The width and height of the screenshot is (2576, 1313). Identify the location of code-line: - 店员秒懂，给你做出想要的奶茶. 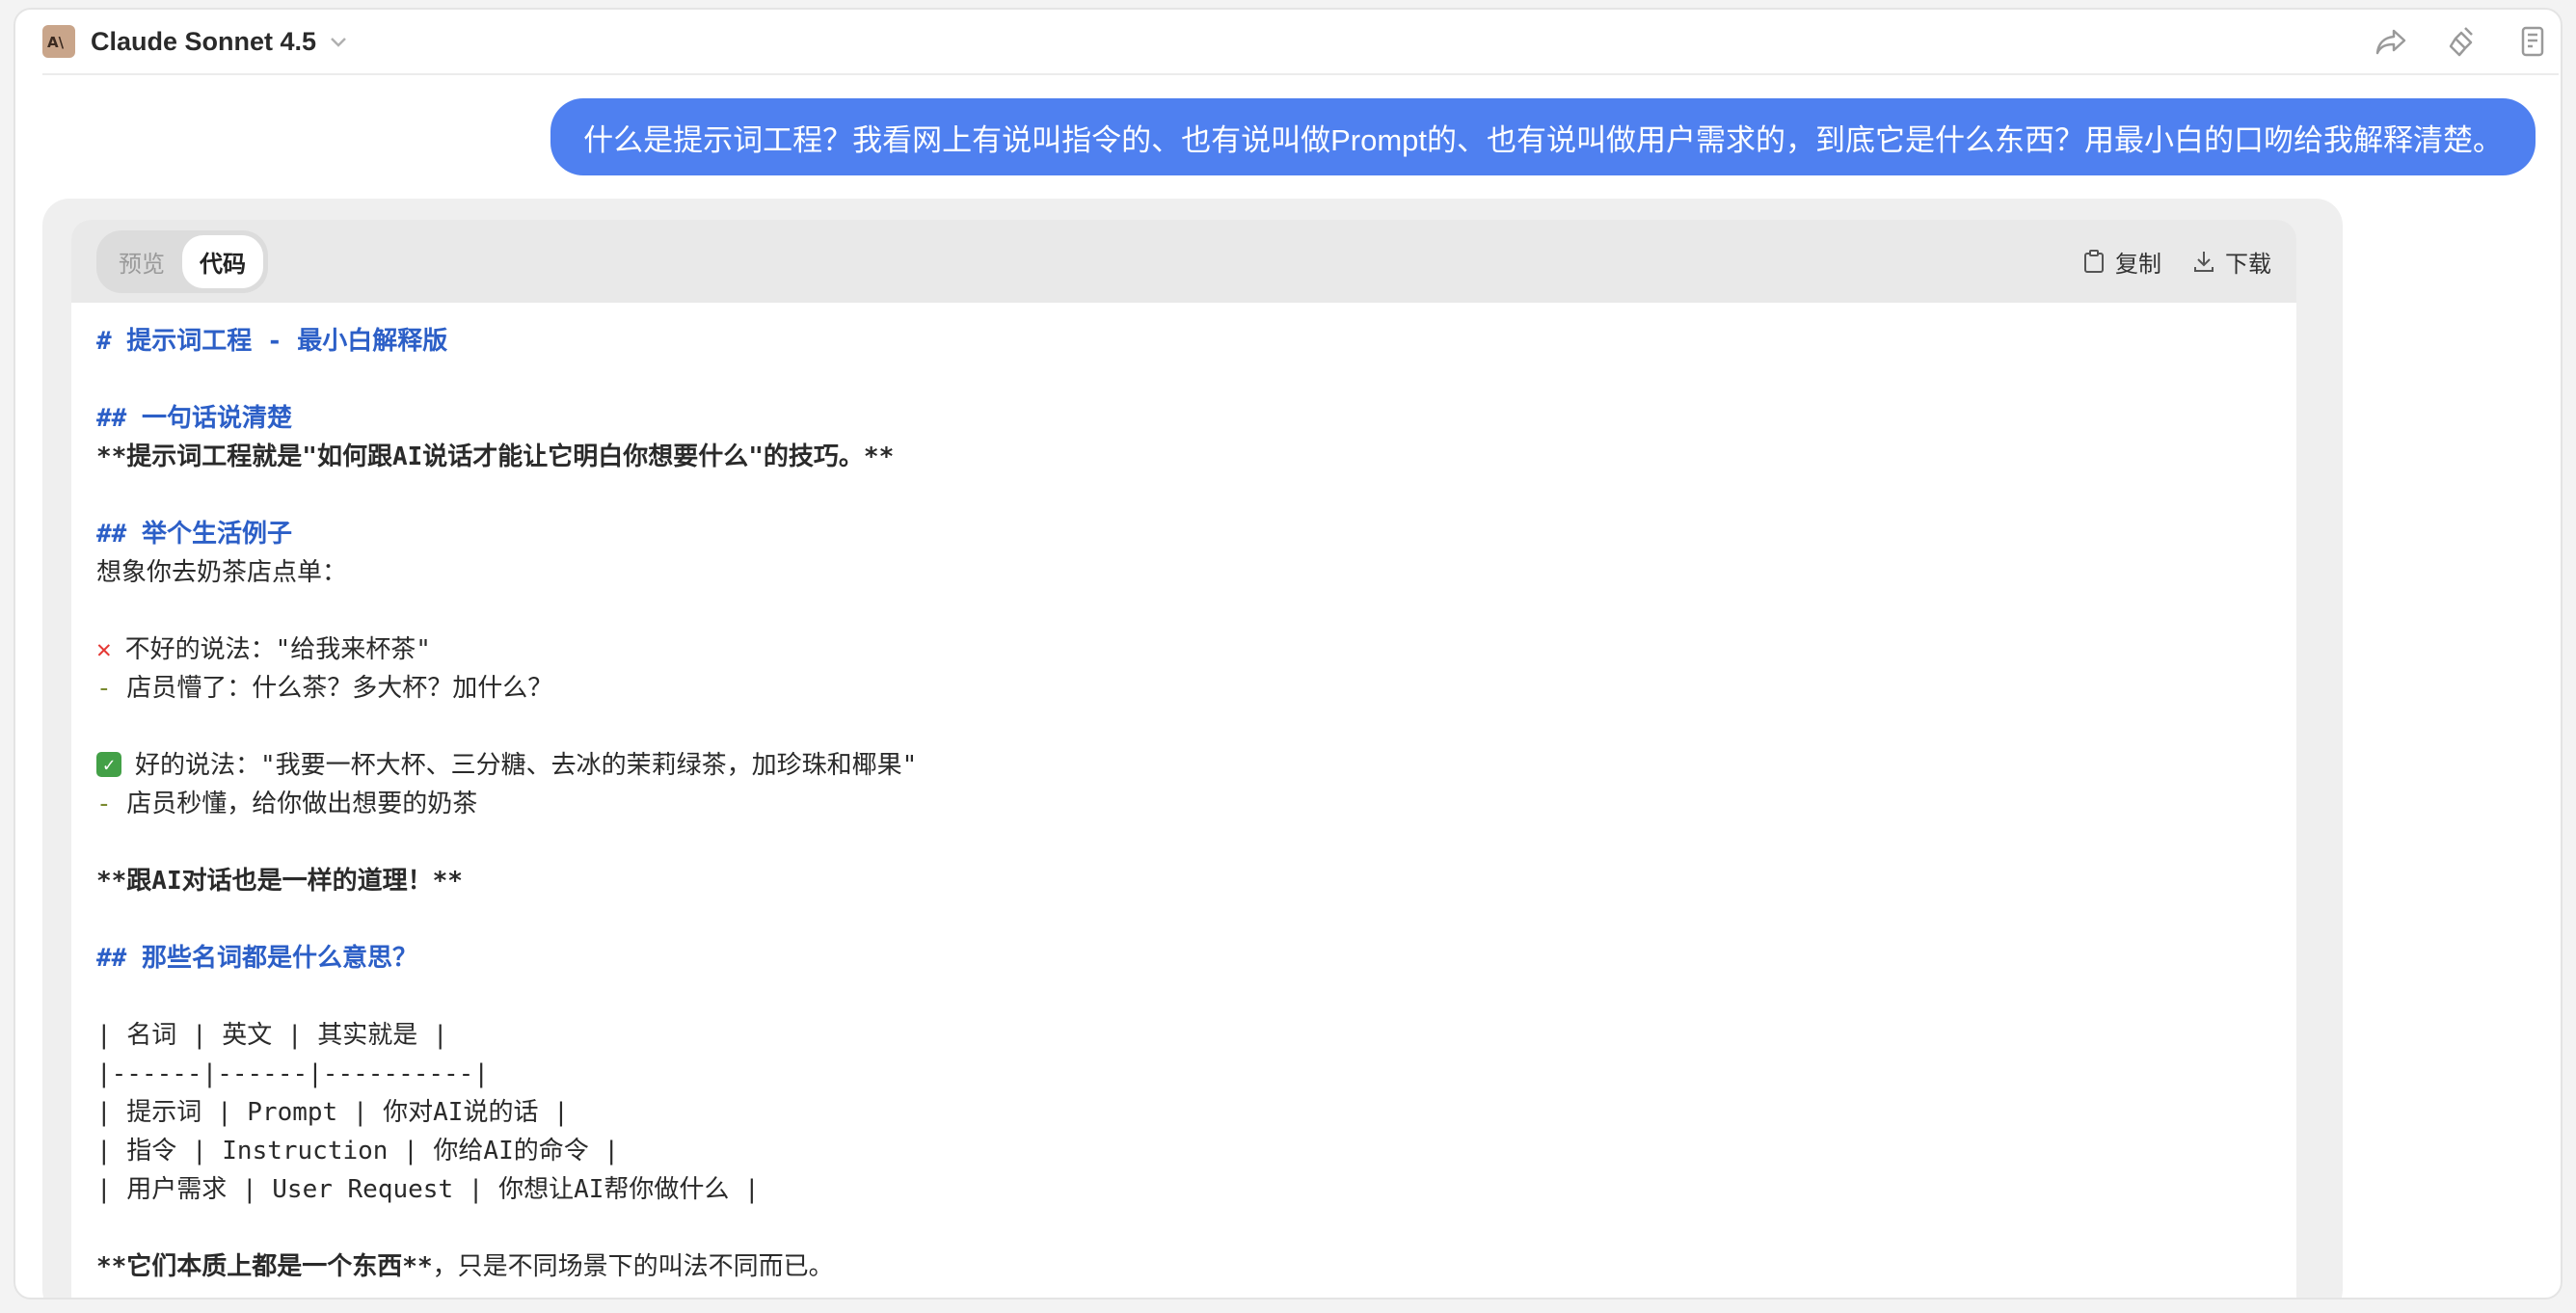
(1183, 804).